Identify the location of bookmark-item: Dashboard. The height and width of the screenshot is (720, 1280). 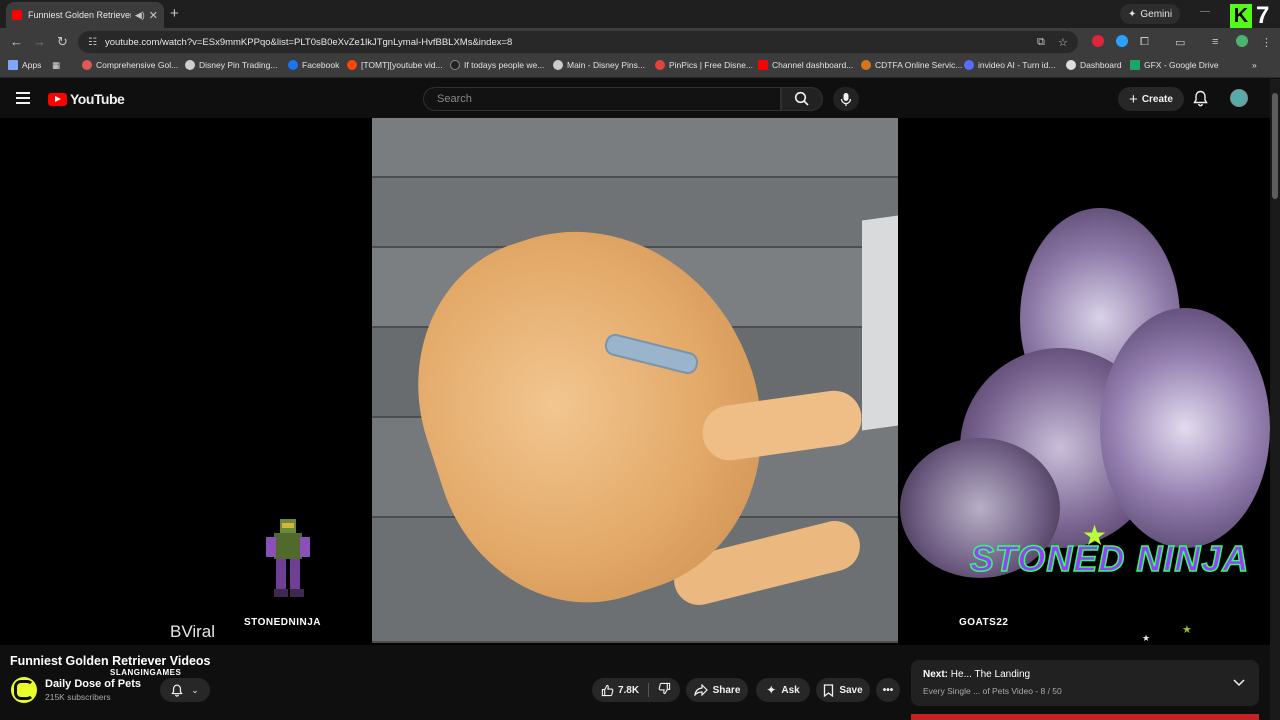
(1094, 65).